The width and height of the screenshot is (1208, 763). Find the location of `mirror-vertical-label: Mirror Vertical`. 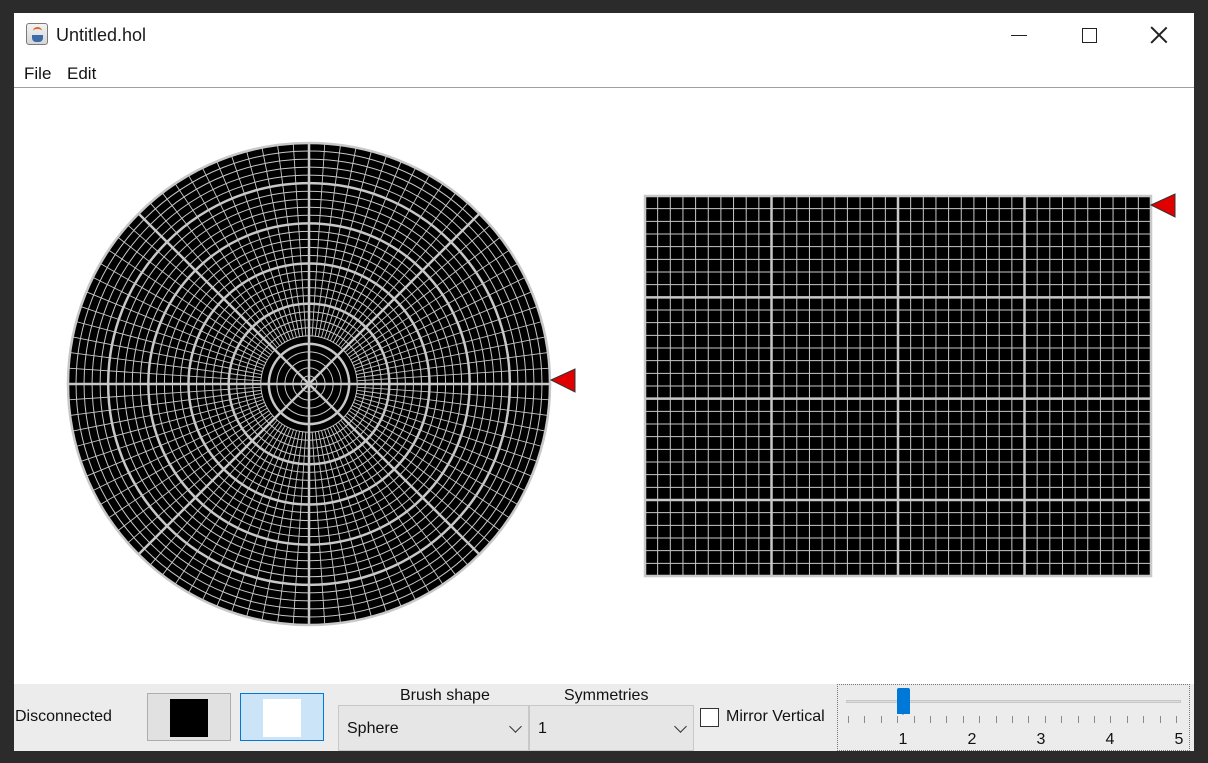

mirror-vertical-label: Mirror Vertical is located at coordinates (775, 716).